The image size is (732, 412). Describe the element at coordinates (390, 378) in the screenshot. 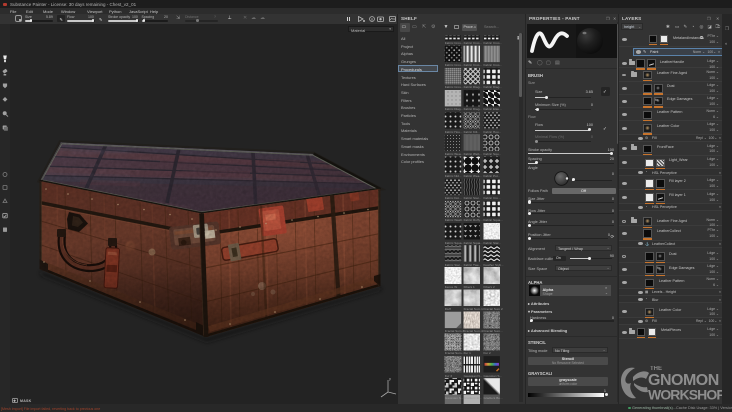

I see `svg-text: y` at that location.